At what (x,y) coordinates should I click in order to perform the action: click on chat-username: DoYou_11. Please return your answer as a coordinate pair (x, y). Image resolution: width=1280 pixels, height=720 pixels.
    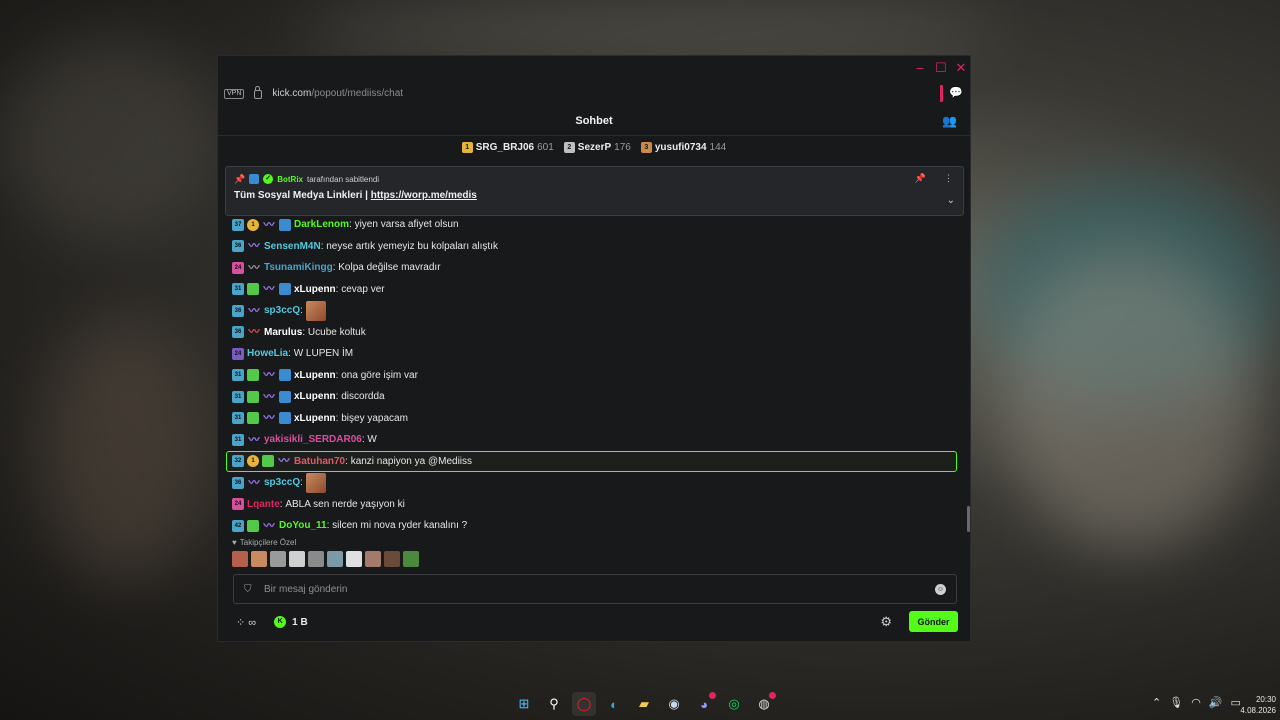
    Looking at the image, I should click on (303, 525).